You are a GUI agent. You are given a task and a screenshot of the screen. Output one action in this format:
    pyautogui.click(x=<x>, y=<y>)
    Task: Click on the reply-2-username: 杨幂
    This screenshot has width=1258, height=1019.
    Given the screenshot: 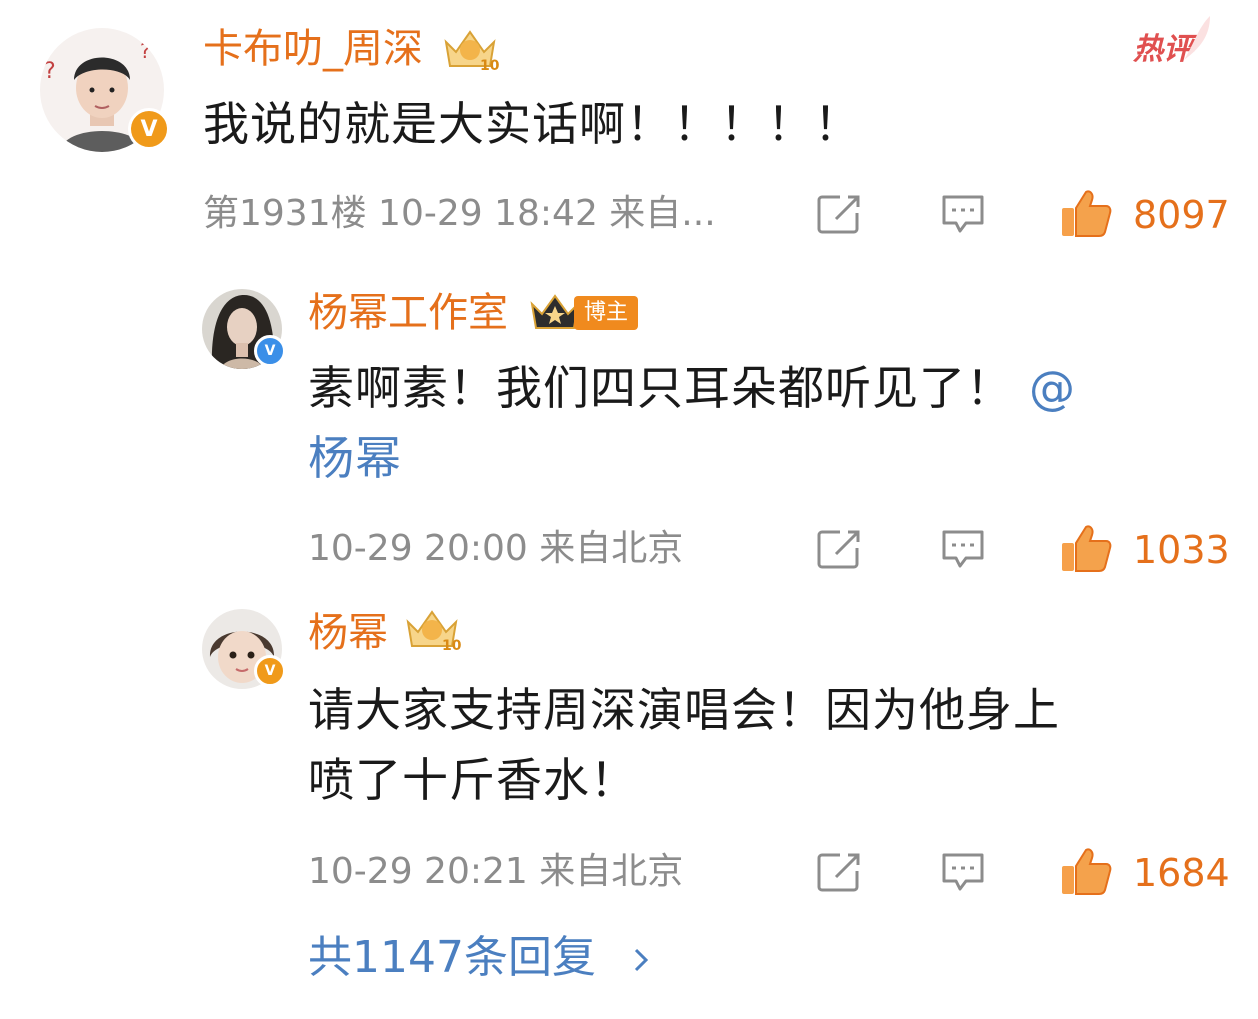 What is the action you would take?
    pyautogui.click(x=348, y=633)
    